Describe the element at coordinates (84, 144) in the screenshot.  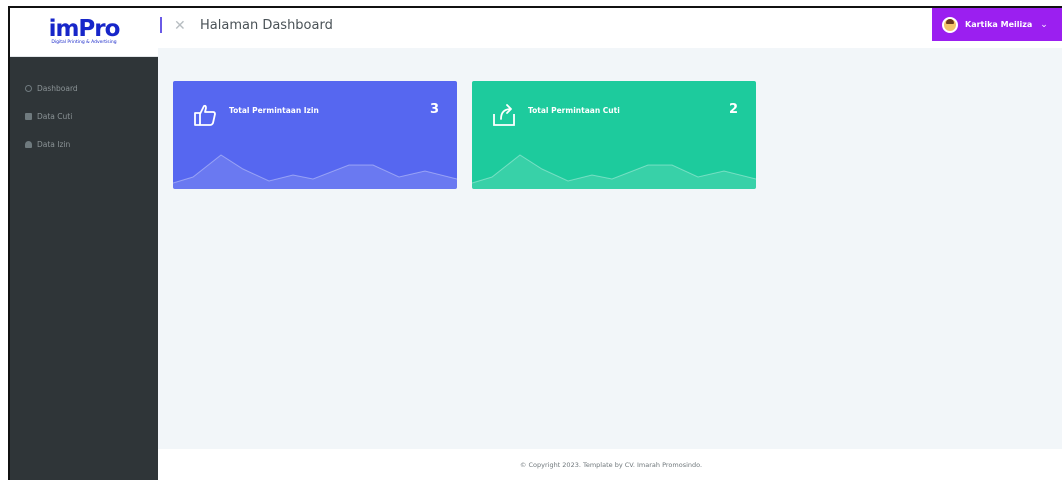
I see `sidebar-item-data-izin: Data Izin` at that location.